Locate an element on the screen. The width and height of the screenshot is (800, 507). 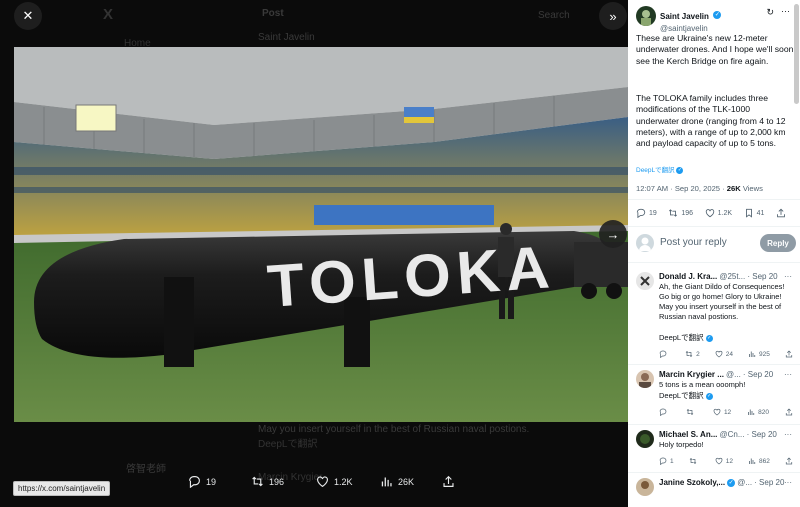
bookmark-icon is located at coordinates (748, 213).